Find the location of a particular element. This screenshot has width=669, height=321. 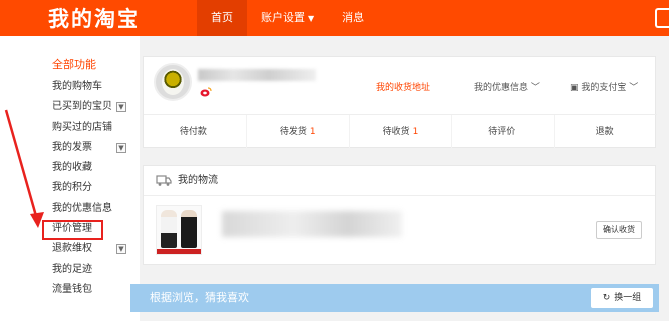

coupon-link-label: 我的优惠信息 is located at coordinates (501, 88).